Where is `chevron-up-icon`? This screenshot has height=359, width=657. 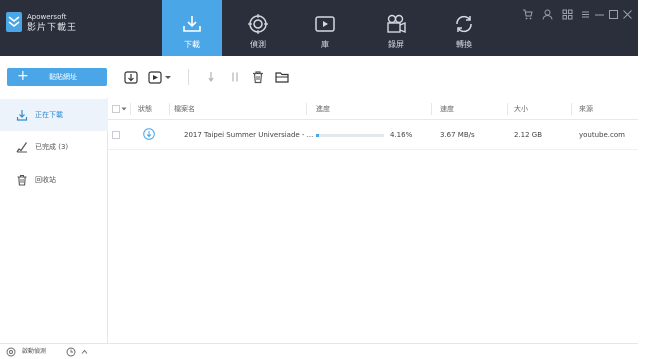
chevron-up-icon is located at coordinates (84, 352).